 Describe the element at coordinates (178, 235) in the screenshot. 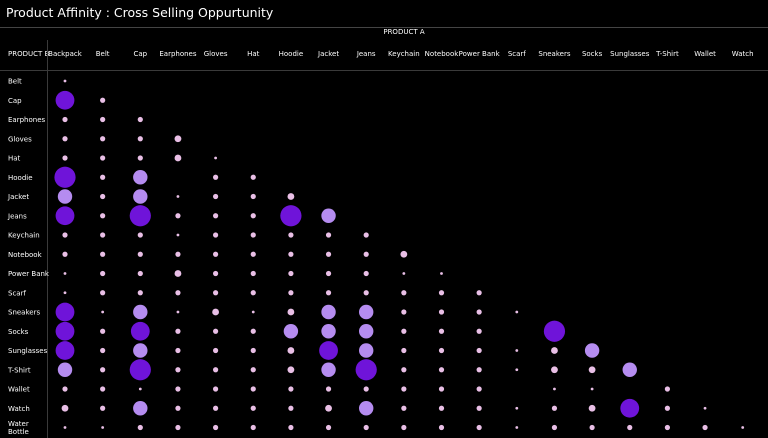

I see `point-earphones-keychain` at that location.